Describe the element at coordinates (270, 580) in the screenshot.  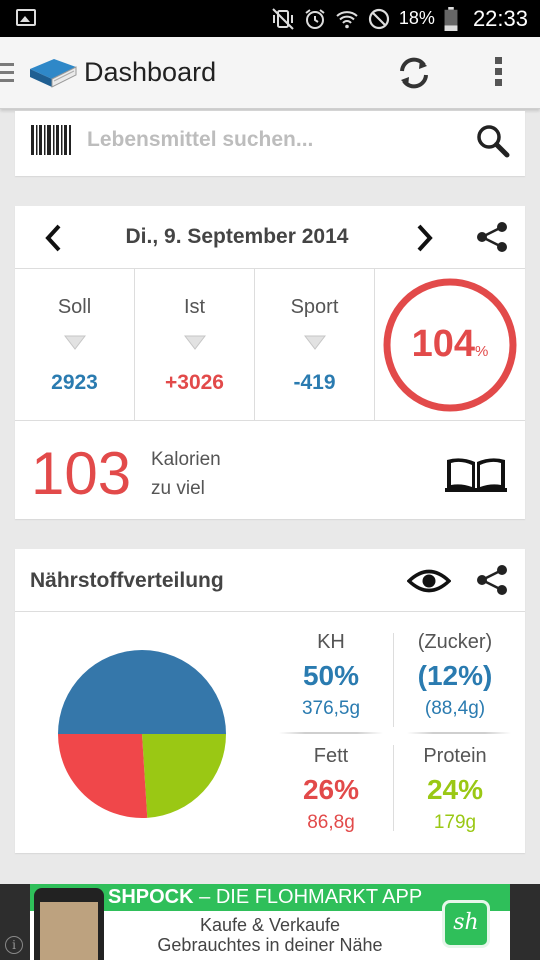
I see `nutrient-header: Nährstoffverteilung` at that location.